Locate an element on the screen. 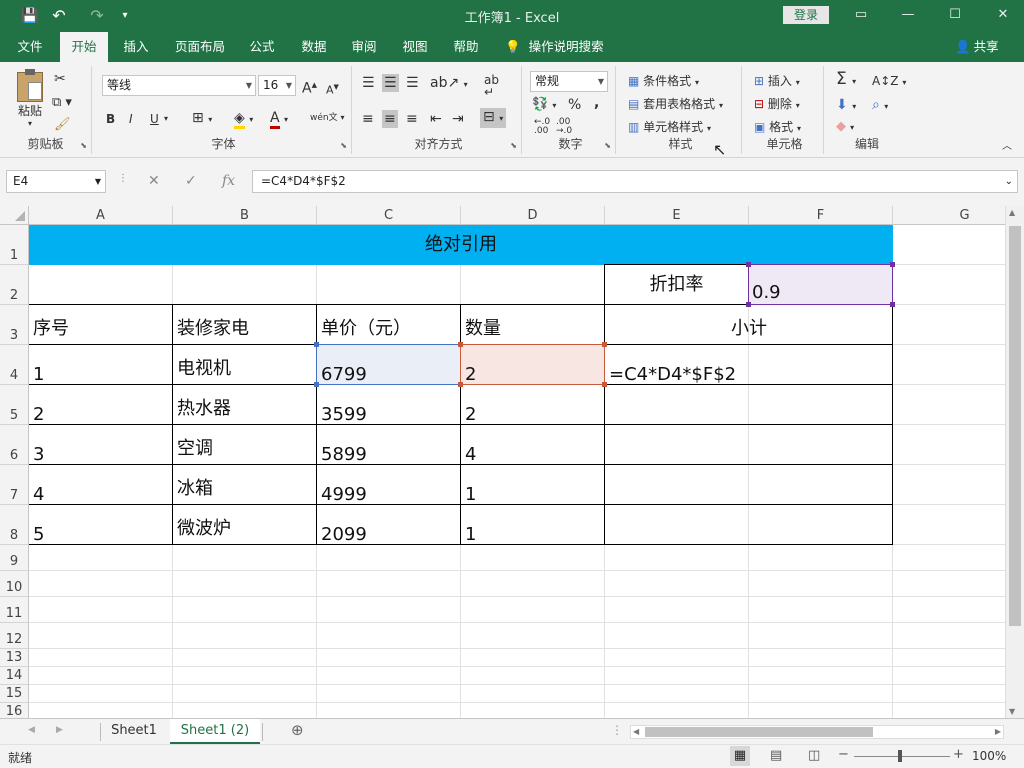  add-sheet-icon: ⊕ is located at coordinates (297, 730).